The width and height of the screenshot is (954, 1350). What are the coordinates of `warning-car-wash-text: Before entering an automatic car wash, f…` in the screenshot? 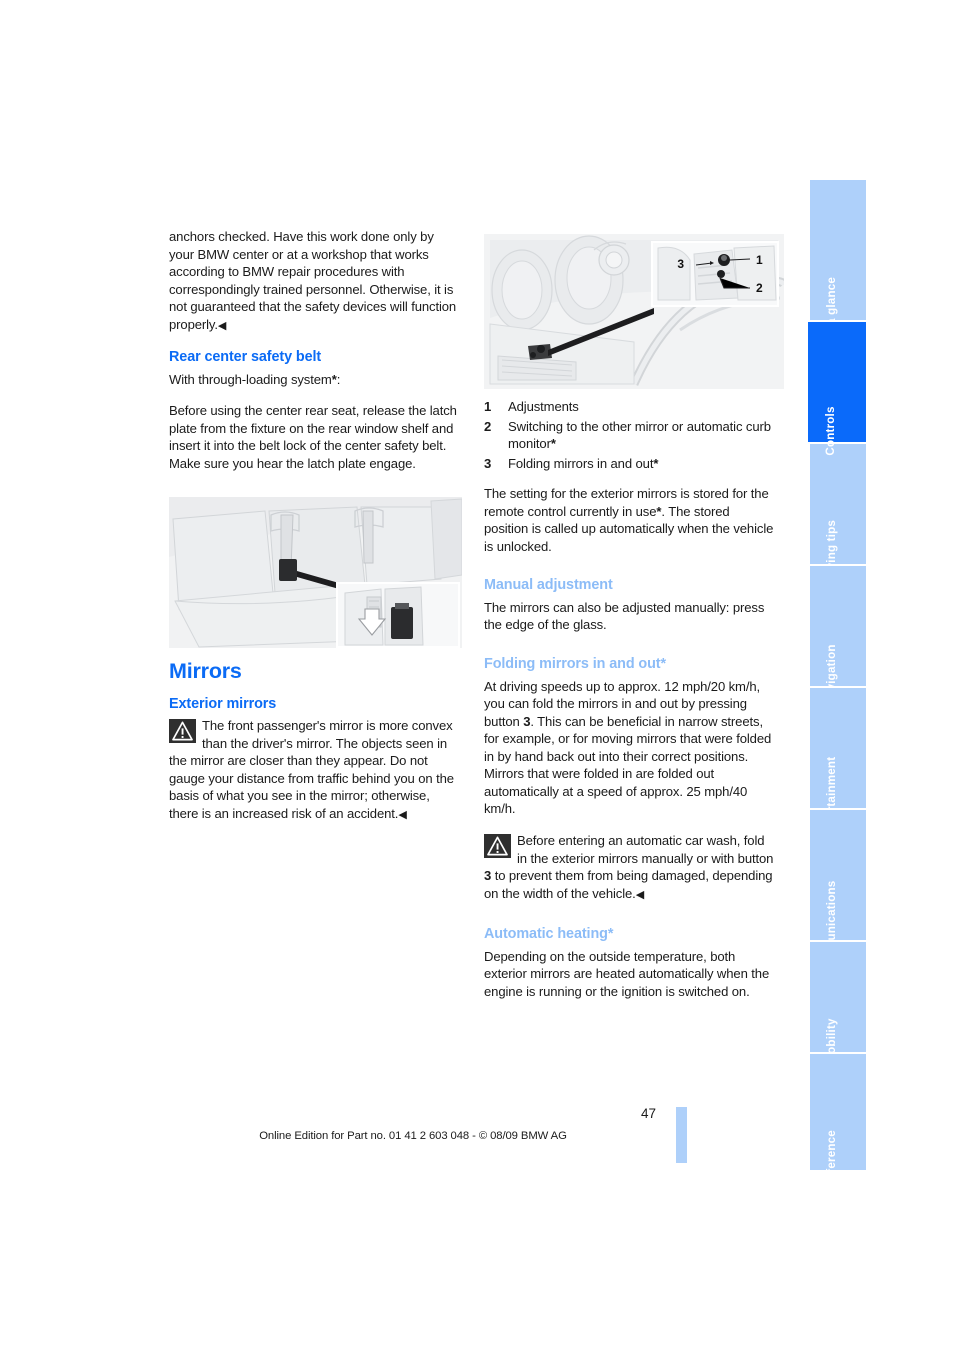 It's located at (645, 849).